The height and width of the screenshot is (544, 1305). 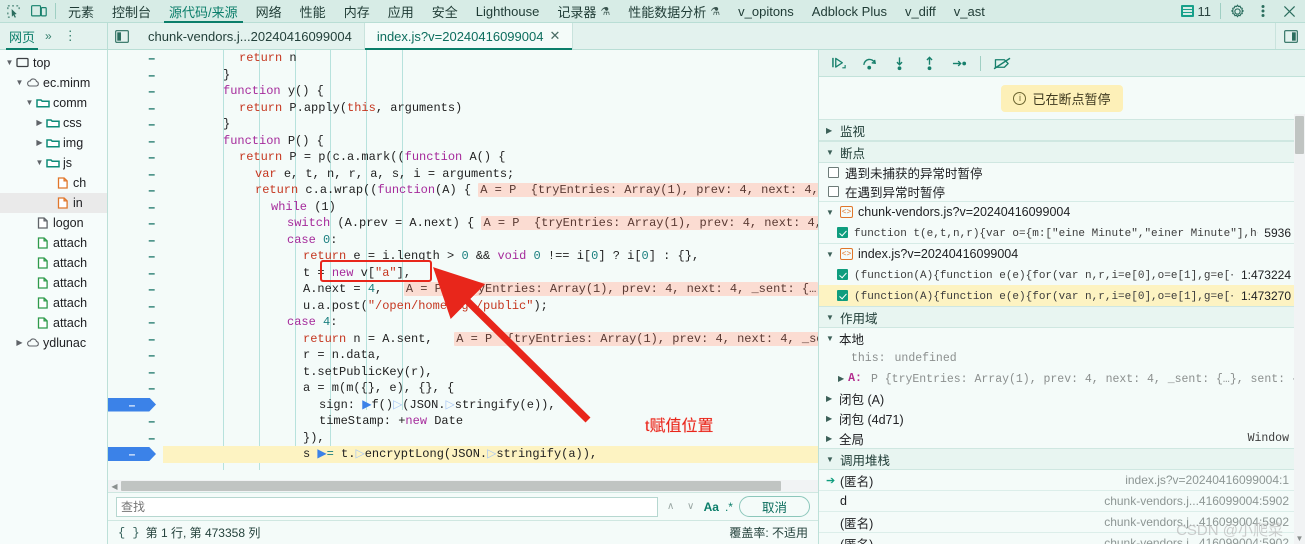 I want to click on tab-page: 网页, so click(x=22, y=36).